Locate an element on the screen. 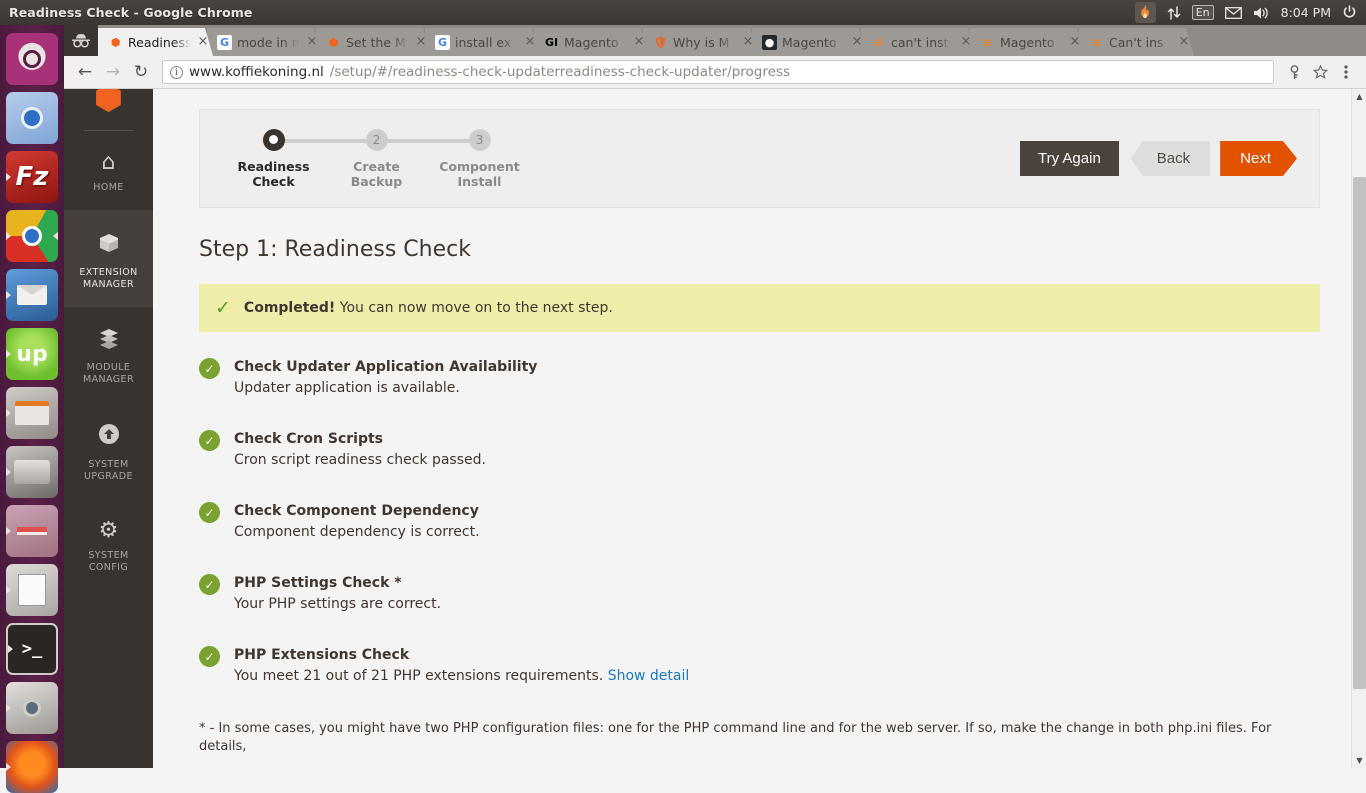 This screenshot has width=1366, height=793. url-host: www.koffiekoning.nl is located at coordinates (256, 72).